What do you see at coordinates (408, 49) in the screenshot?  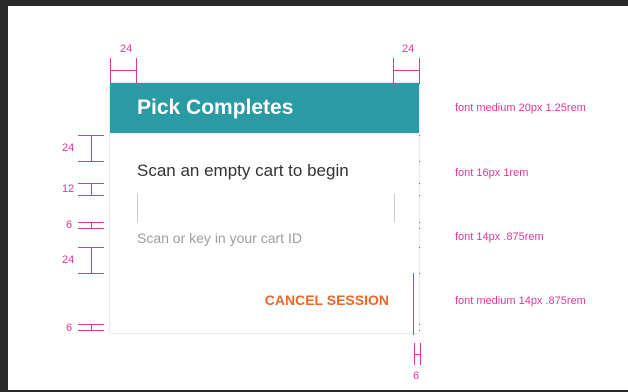 I see `right-margin-label: 24` at bounding box center [408, 49].